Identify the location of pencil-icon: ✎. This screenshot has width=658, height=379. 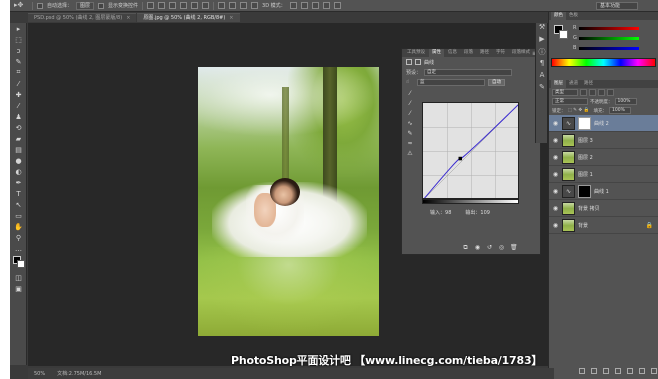
(410, 135).